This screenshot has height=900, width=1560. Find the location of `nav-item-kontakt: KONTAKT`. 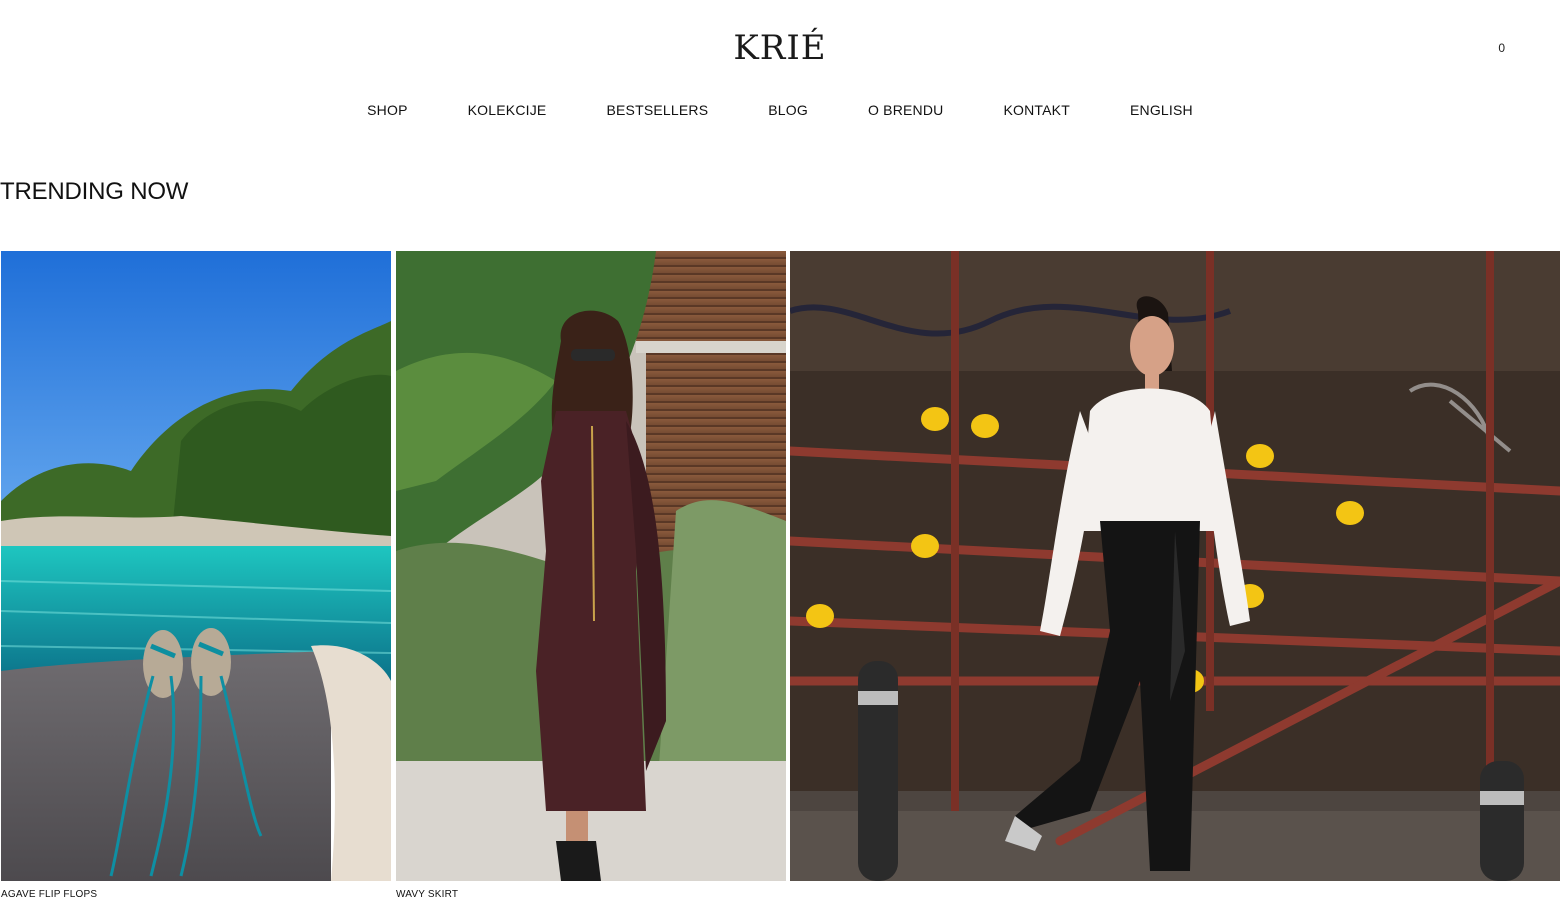

nav-item-kontakt: KONTAKT is located at coordinates (1036, 110).